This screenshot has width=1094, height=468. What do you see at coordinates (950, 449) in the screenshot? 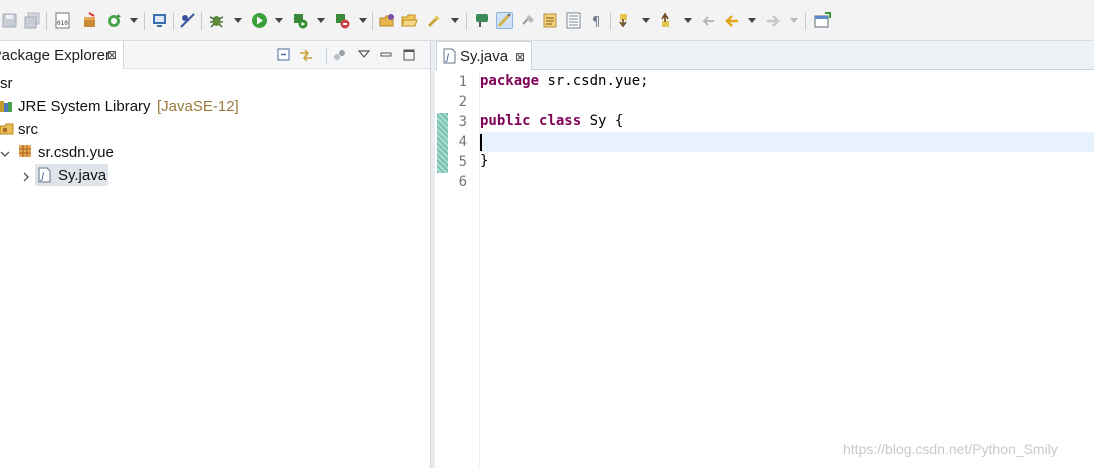
I see `watermark: https://blog.csdn.net/Python_Smily` at bounding box center [950, 449].